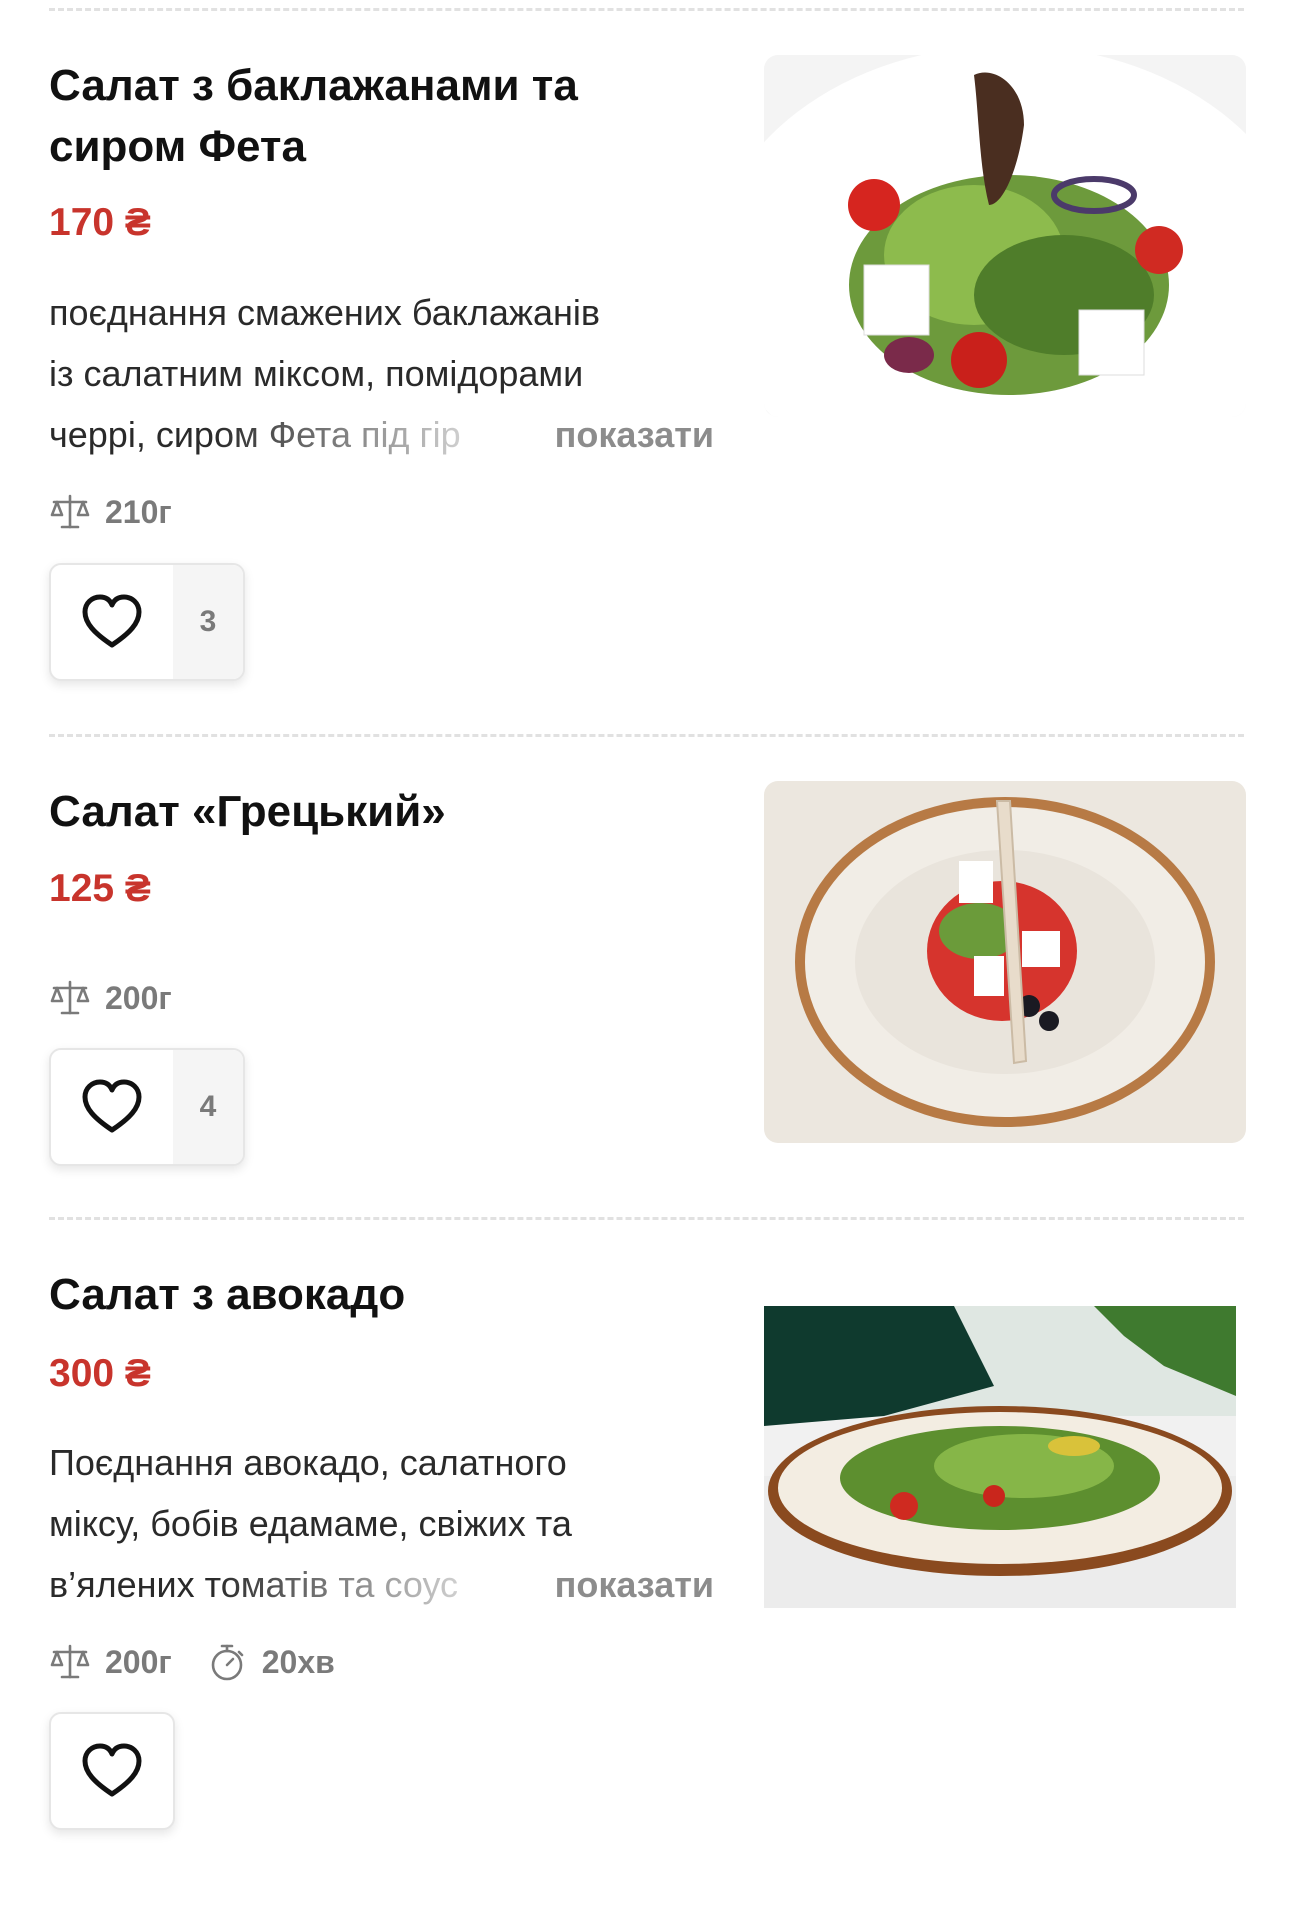  What do you see at coordinates (138, 511) in the screenshot?
I see `weight-value: 210г` at bounding box center [138, 511].